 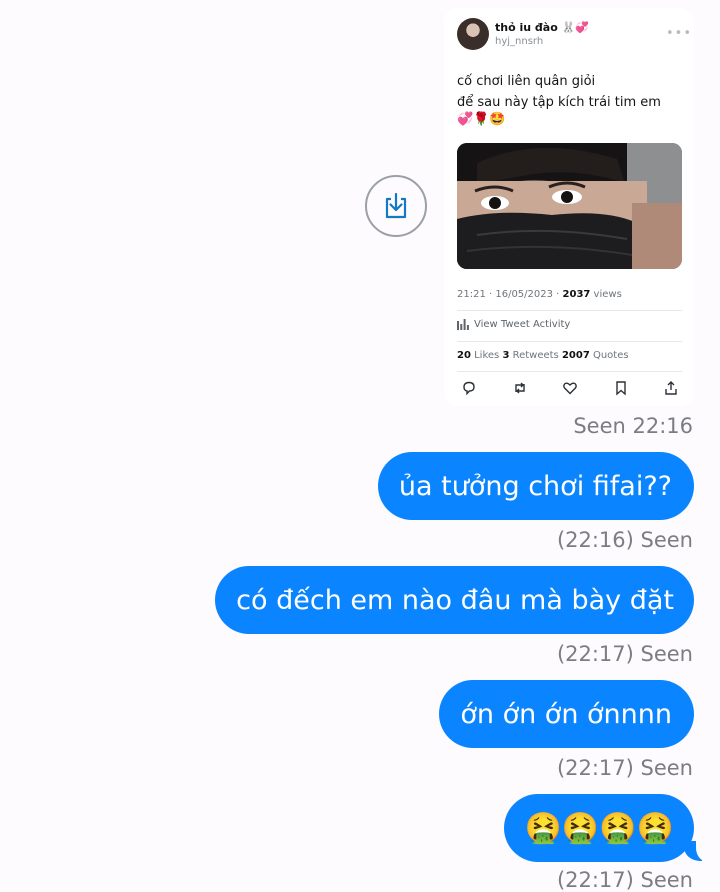 I want to click on read-receipt: (22:16) Seen, so click(x=624, y=540).